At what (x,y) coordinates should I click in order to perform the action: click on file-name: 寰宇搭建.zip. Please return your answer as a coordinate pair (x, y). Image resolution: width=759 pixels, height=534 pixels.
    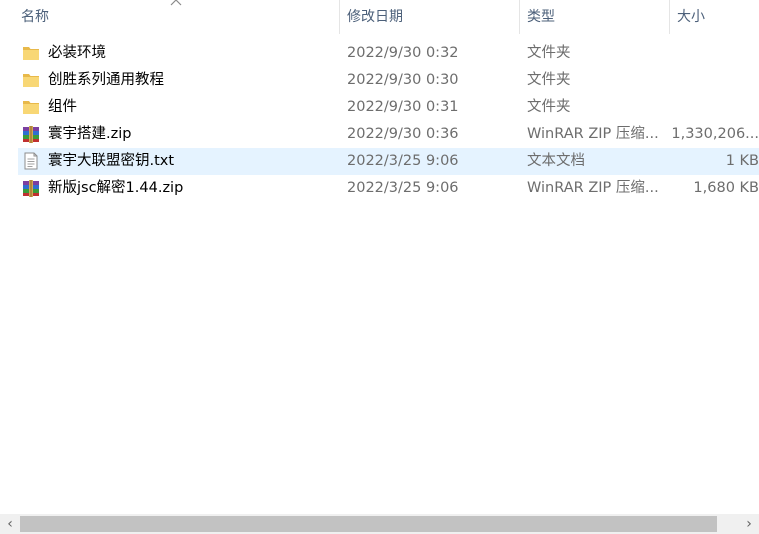
    Looking at the image, I should click on (90, 134).